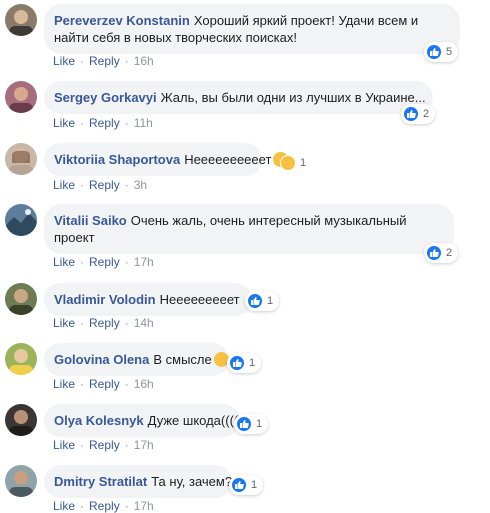  I want to click on comment-bubble: Vladimir Volodin Нееееееееет, so click(148, 299).